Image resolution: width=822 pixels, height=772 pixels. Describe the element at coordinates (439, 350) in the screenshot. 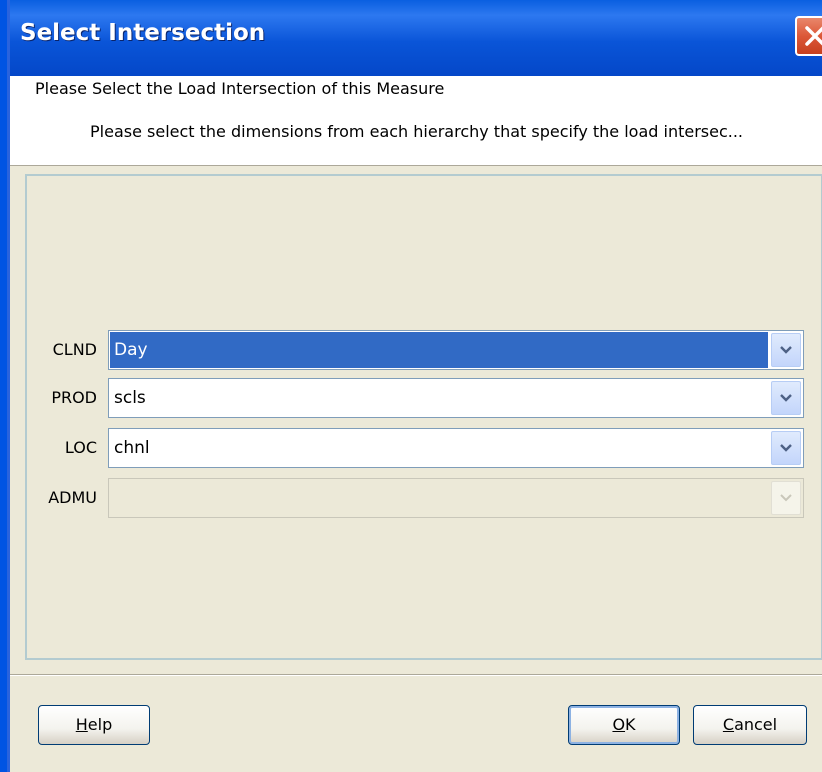

I see `clnd-dropdown-value: Day` at that location.